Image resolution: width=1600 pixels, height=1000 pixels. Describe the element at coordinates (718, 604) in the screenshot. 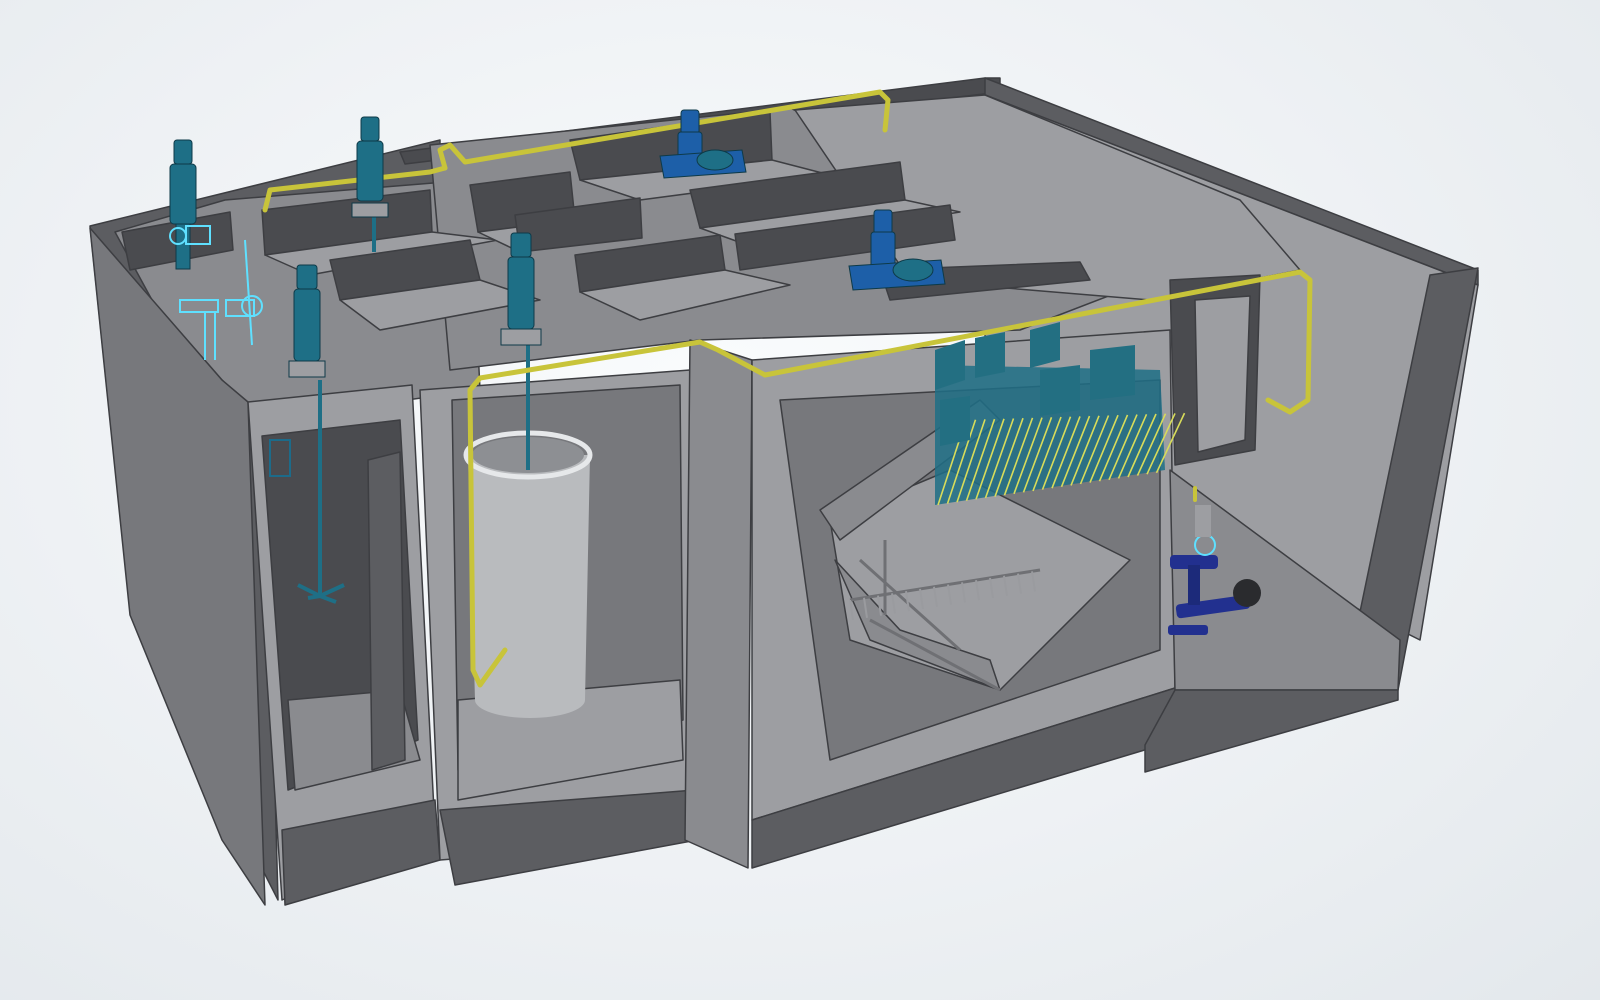

I see `front-pillar-third` at that location.